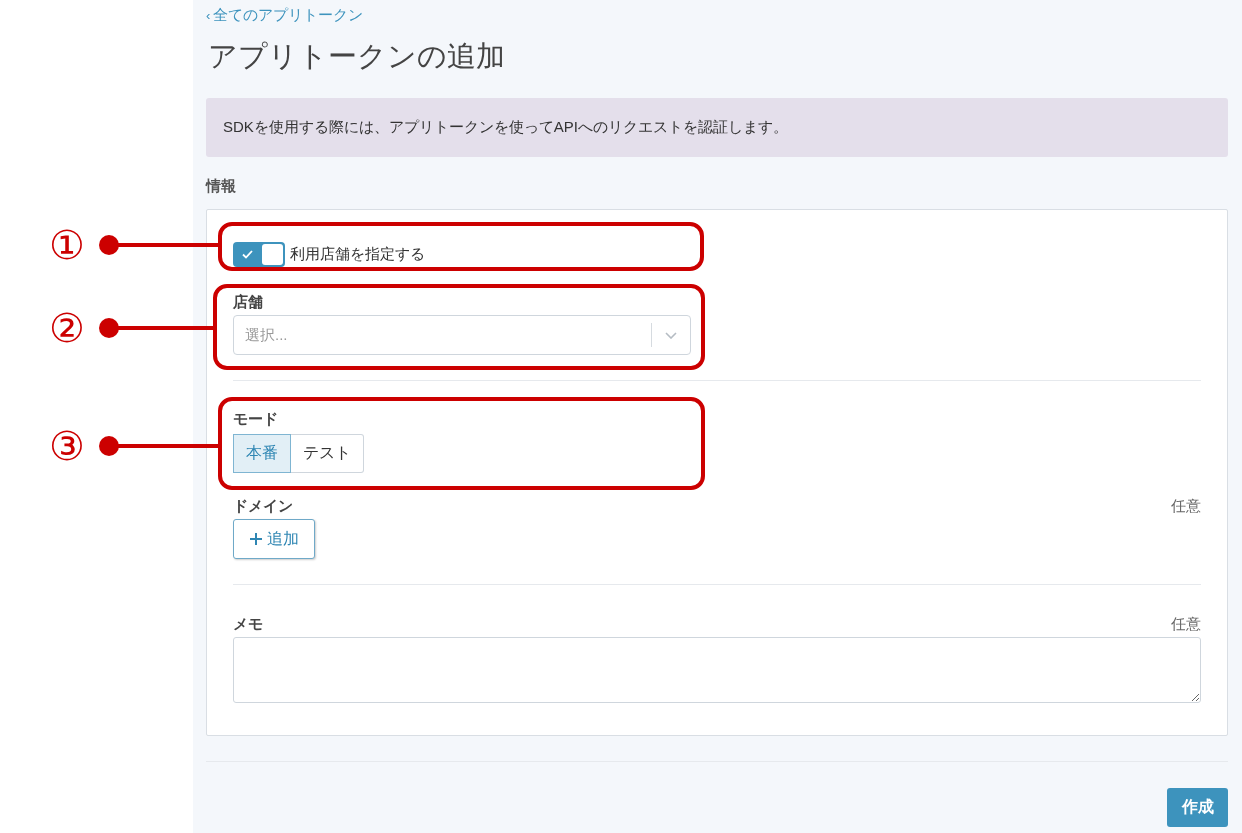 The width and height of the screenshot is (1242, 833). I want to click on mode-tab: 本番, so click(262, 453).